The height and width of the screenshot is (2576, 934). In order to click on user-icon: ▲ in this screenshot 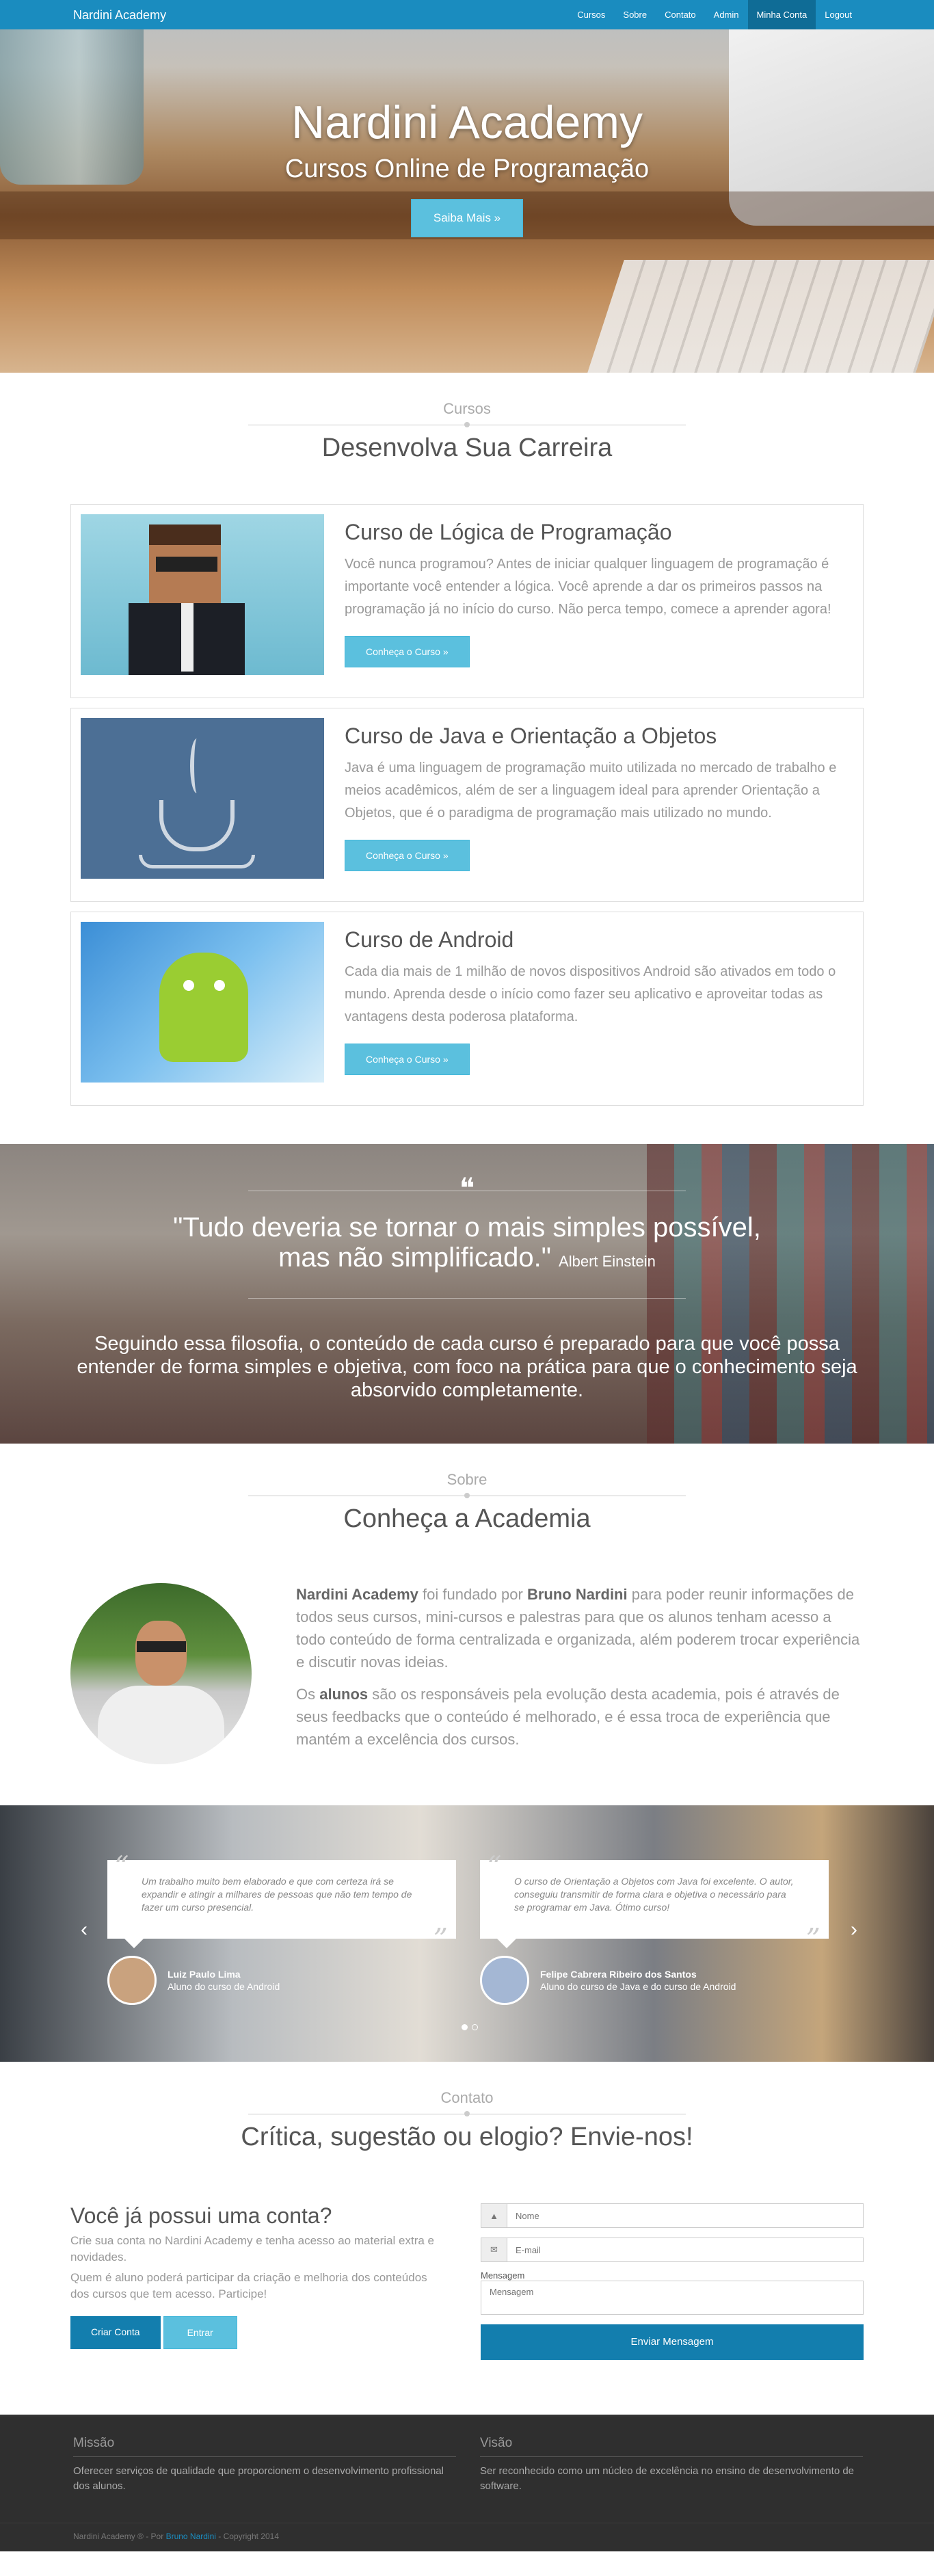, I will do `click(494, 2215)`.